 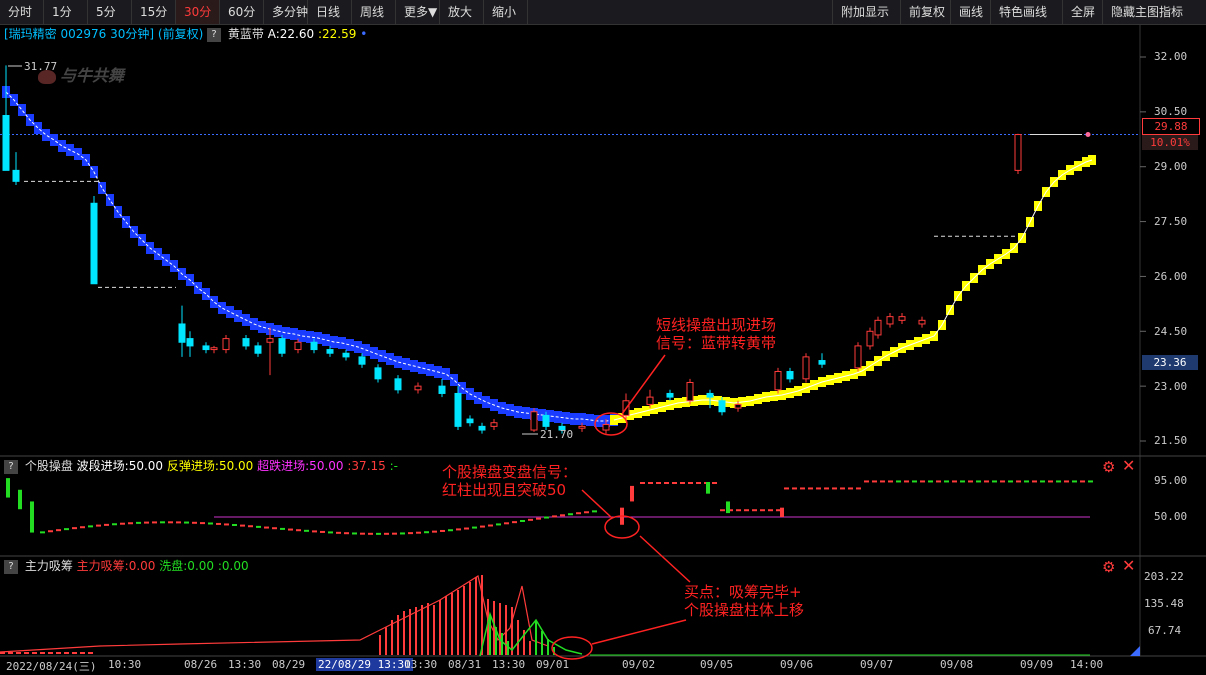 What do you see at coordinates (233, 566) in the screenshot?
I see `panel3-value: :0.00` at bounding box center [233, 566].